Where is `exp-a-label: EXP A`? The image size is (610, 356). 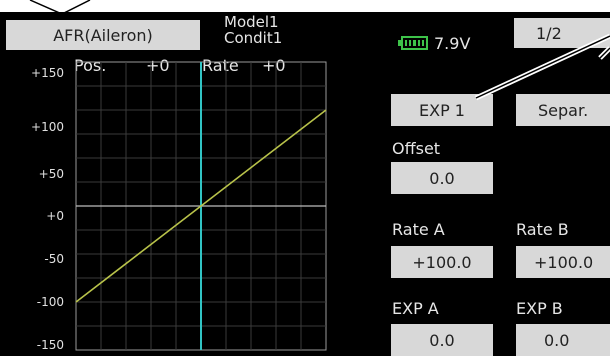 exp-a-label: EXP A is located at coordinates (415, 308).